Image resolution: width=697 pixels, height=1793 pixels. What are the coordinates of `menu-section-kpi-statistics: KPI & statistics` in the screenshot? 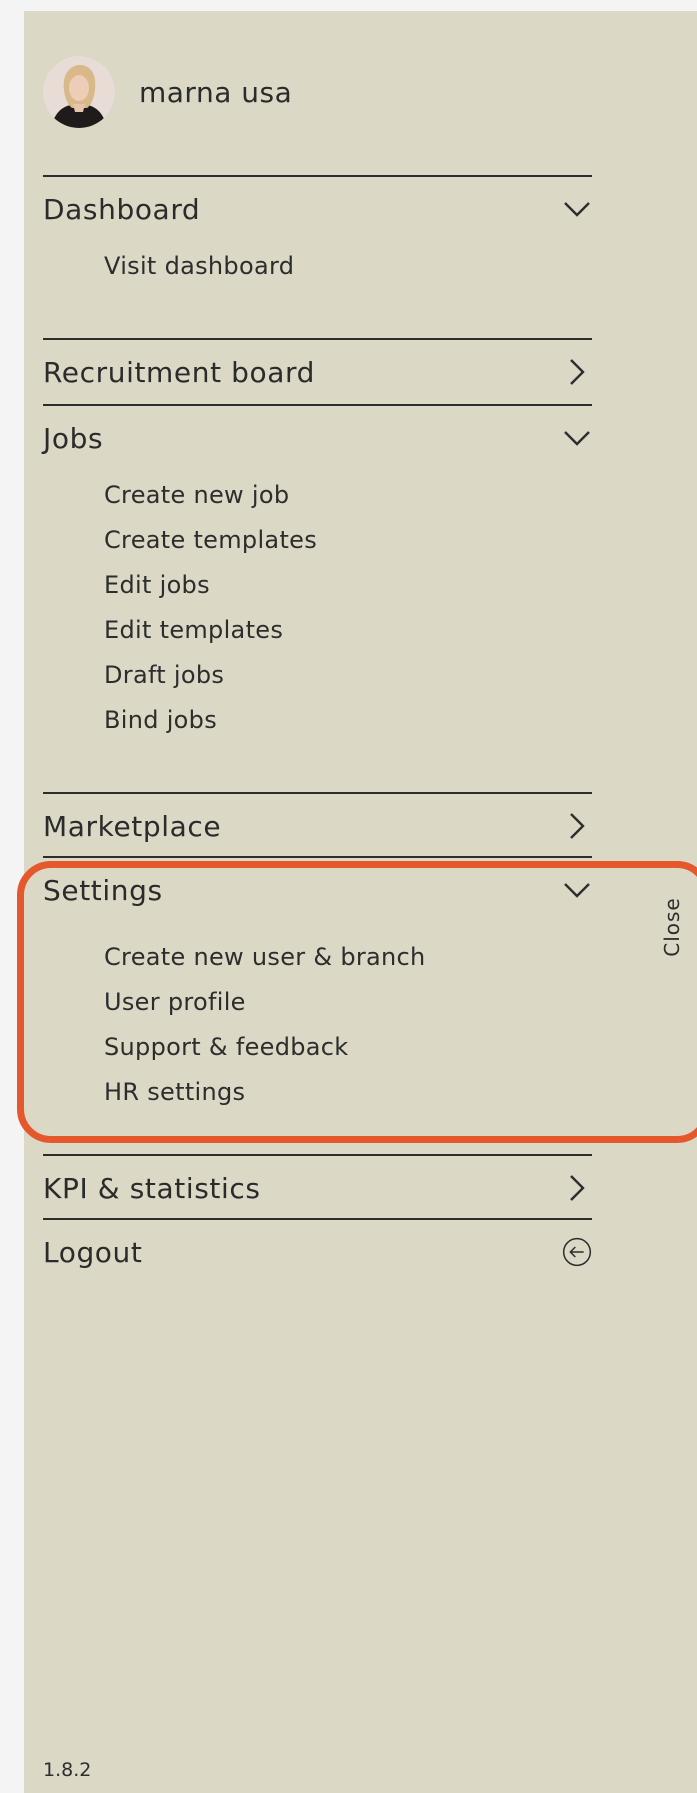 It's located at (317, 1188).